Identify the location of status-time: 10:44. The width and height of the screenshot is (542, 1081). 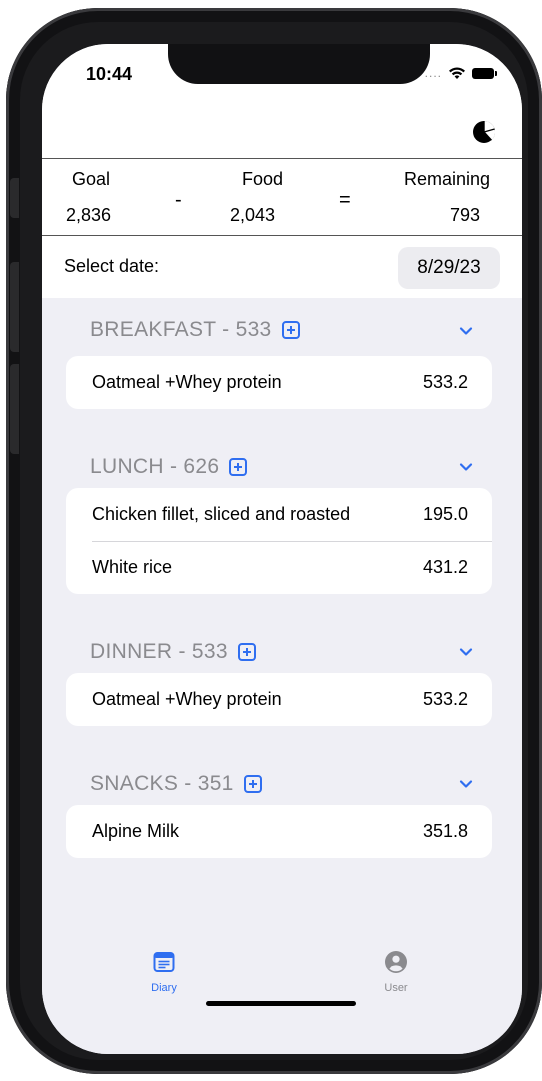
(109, 74).